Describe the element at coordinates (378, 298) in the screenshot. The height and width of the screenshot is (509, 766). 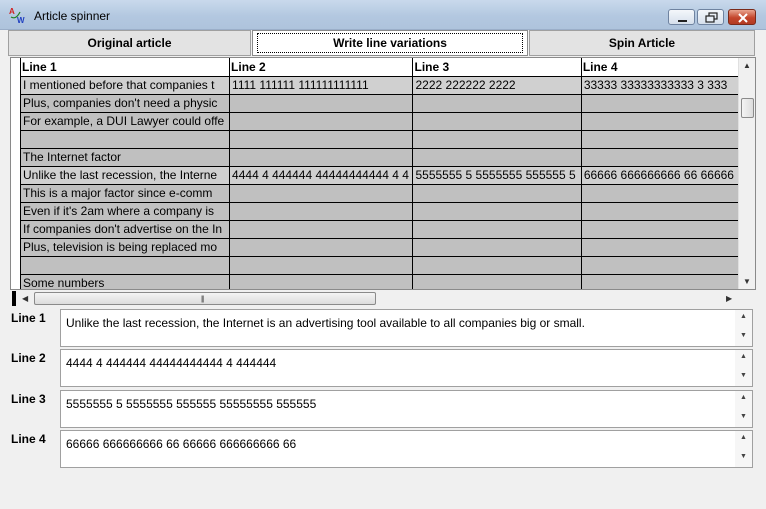
I see `grid-horizontal-scrollbar: ◀ ||| ▶` at that location.